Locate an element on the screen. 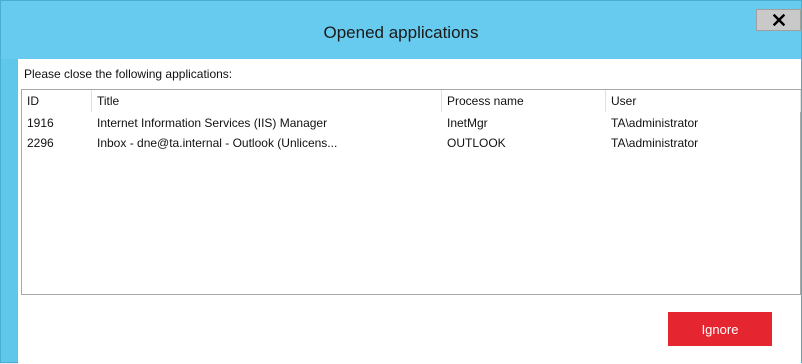 This screenshot has height=364, width=802. window-title: Opened applications is located at coordinates (401, 32).